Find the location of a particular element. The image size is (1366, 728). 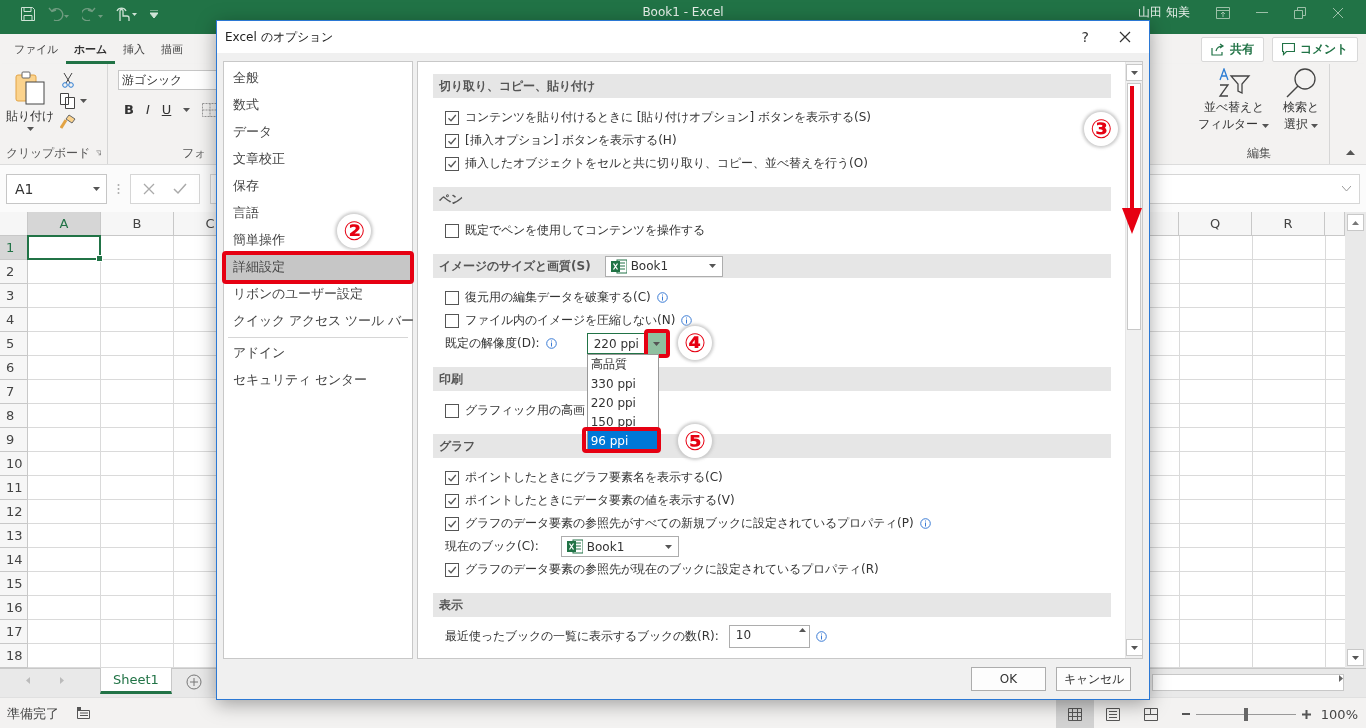

row-header: 4 is located at coordinates (14, 320).